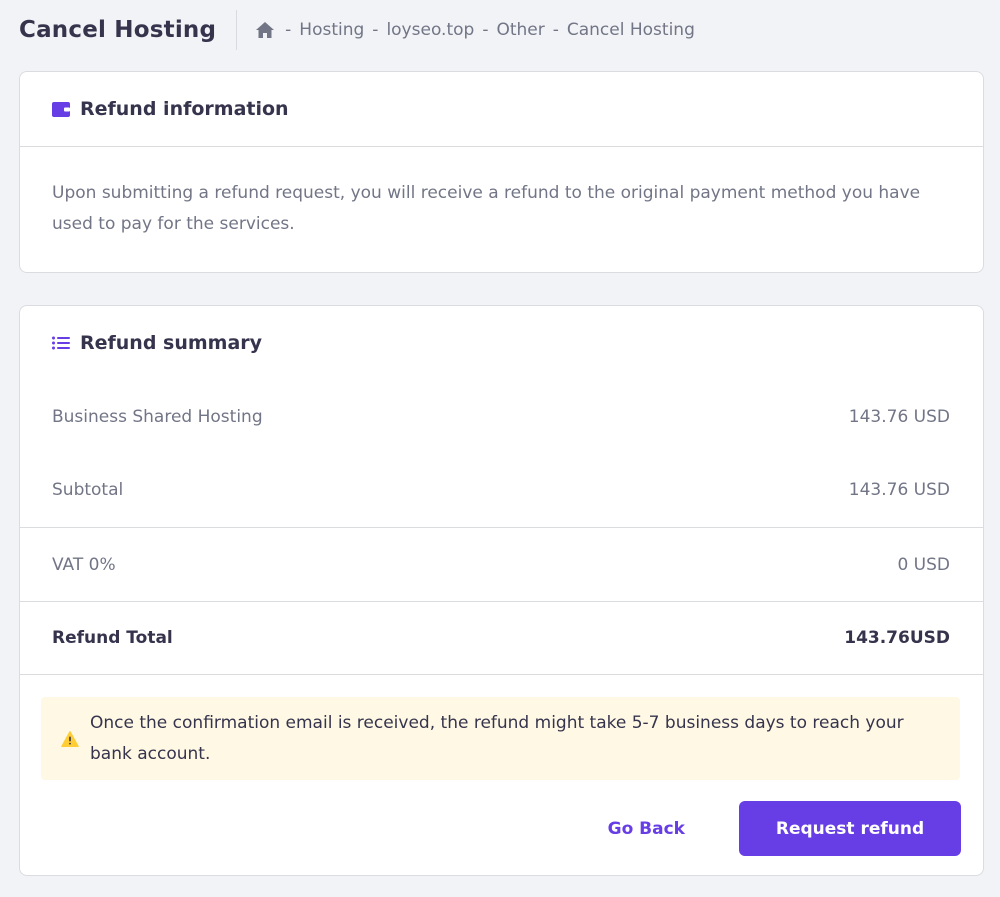 The height and width of the screenshot is (897, 1000). I want to click on wallet-icon, so click(61, 109).